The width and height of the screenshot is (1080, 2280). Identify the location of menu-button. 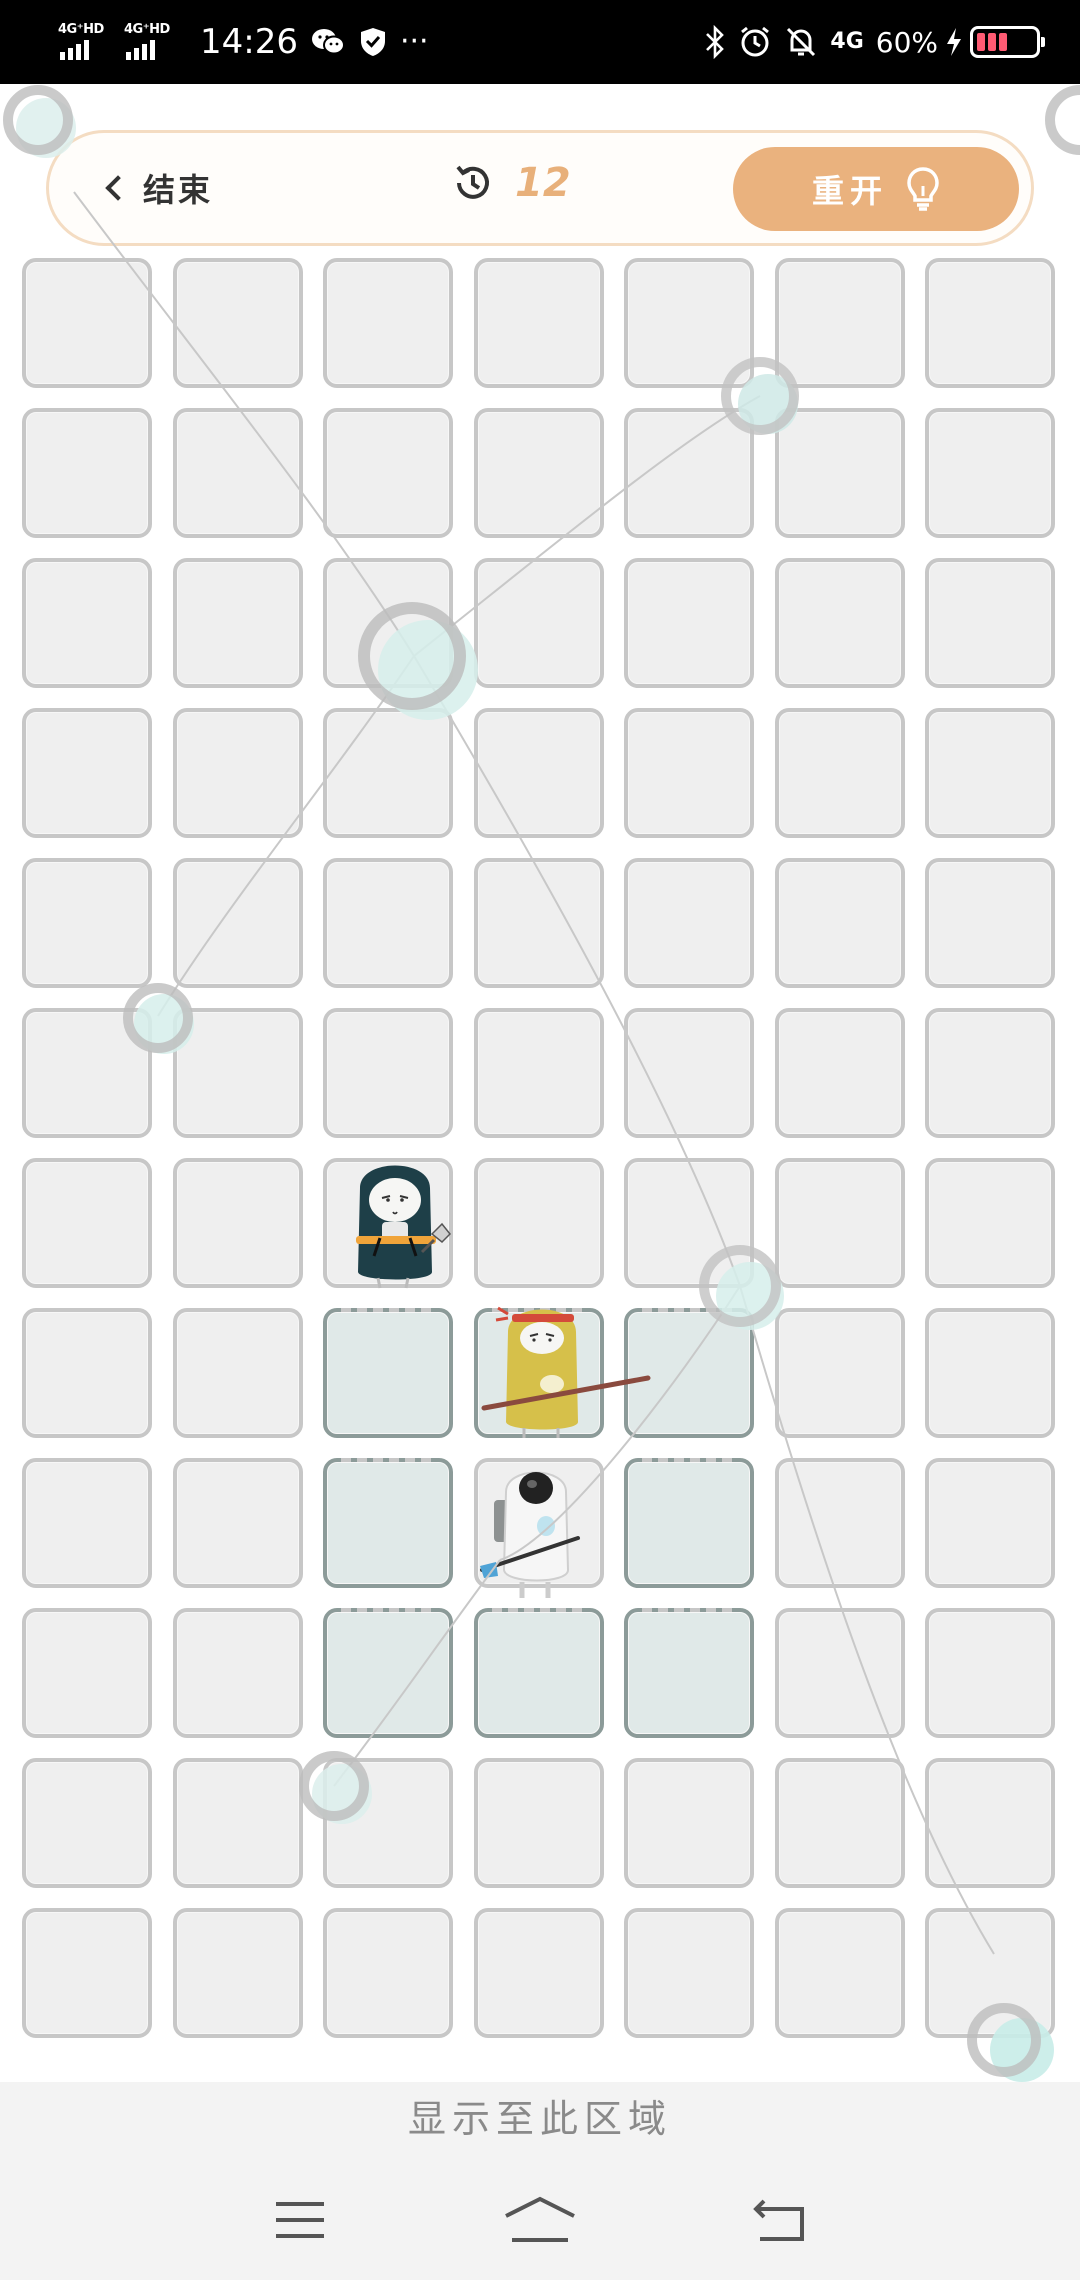
(300, 2220).